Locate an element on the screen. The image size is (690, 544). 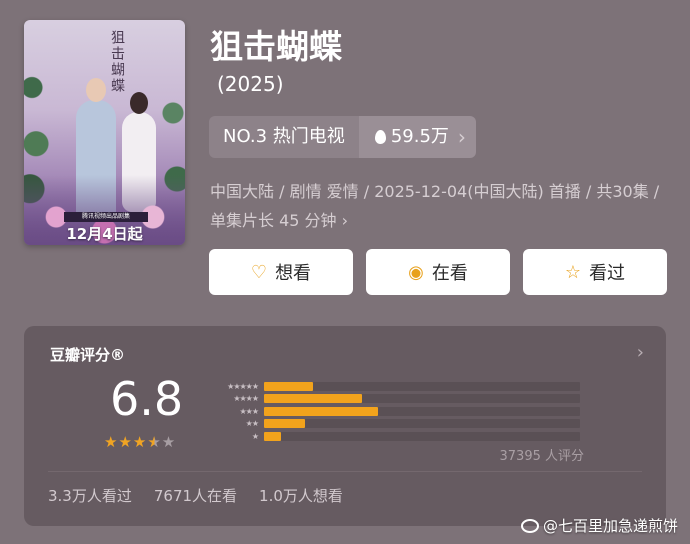
rating-bar-row: ★★★ is located at coordinates (394, 411).